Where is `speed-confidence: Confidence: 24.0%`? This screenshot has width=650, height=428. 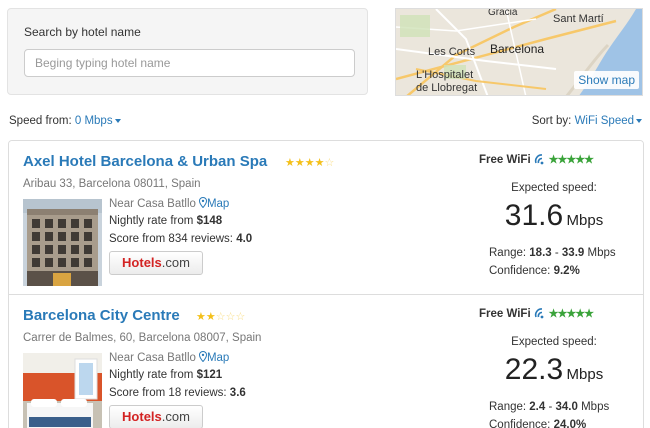
speed-confidence: Confidence: 24.0% is located at coordinates (537, 423).